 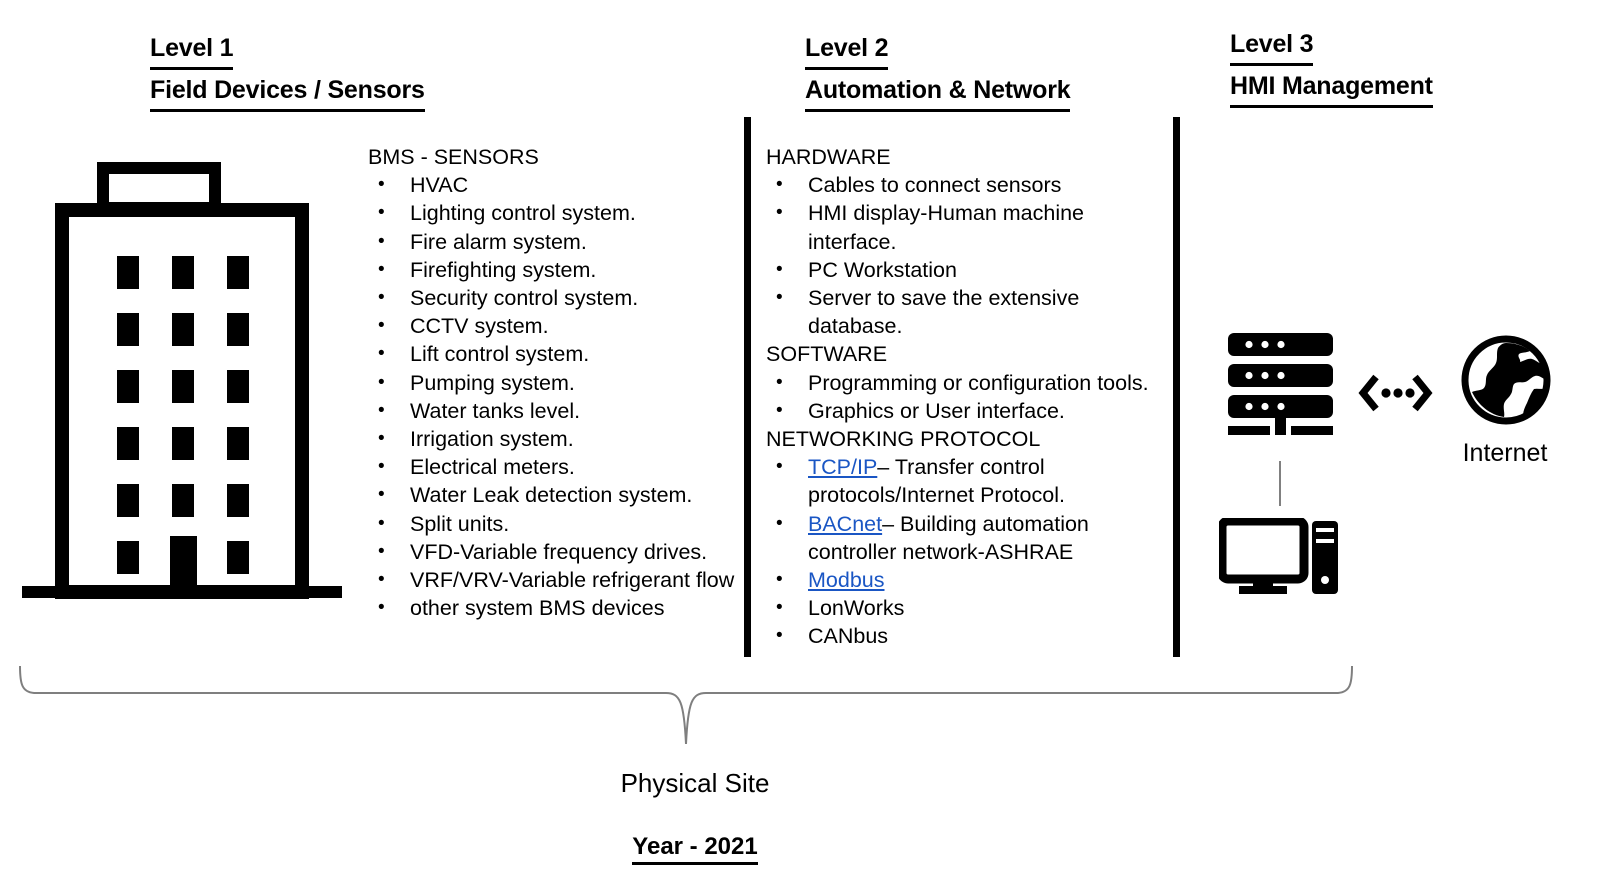 I want to click on list-item: PC Workstation, so click(x=966, y=270).